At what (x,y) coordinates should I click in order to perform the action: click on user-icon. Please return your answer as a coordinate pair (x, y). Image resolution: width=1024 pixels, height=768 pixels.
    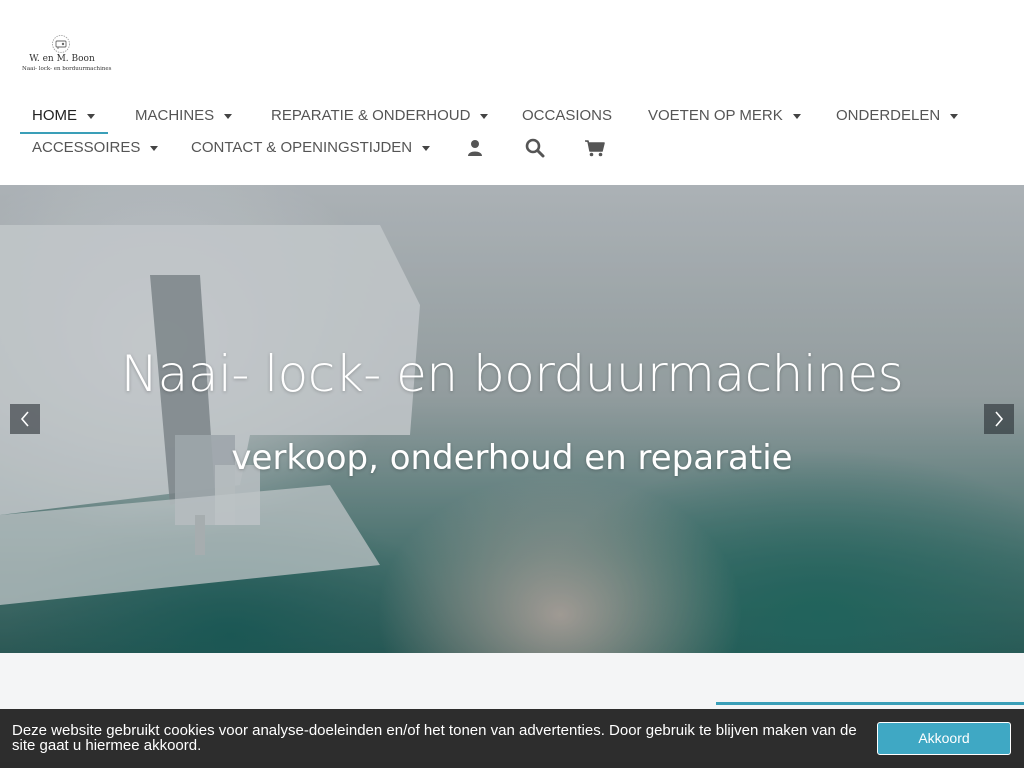
    Looking at the image, I should click on (475, 148).